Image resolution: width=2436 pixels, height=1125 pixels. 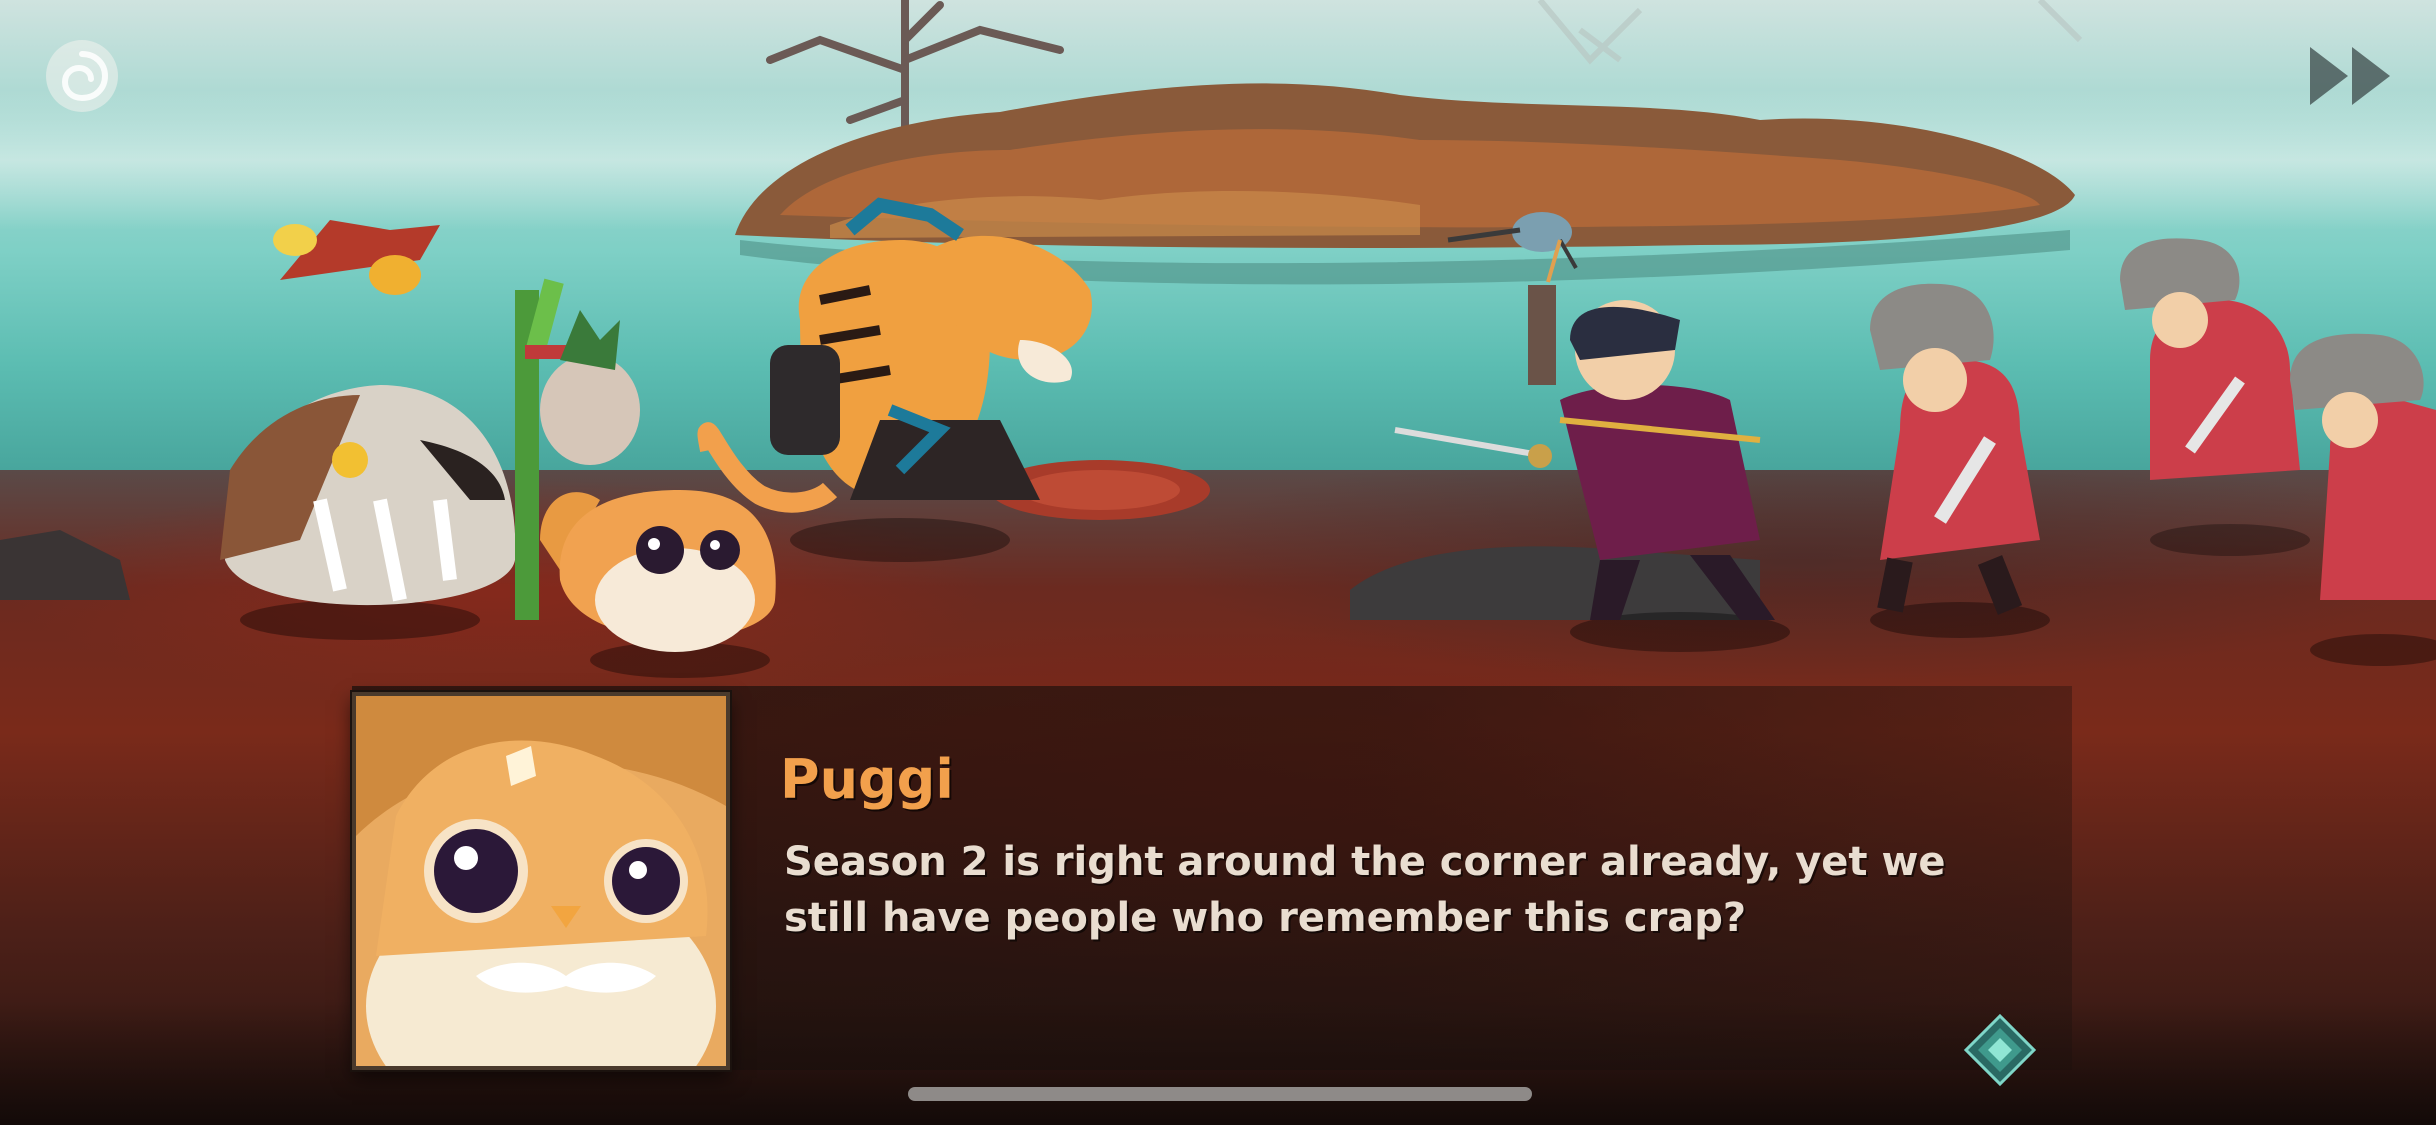 I want to click on puggi-owl-ally, so click(x=658, y=584).